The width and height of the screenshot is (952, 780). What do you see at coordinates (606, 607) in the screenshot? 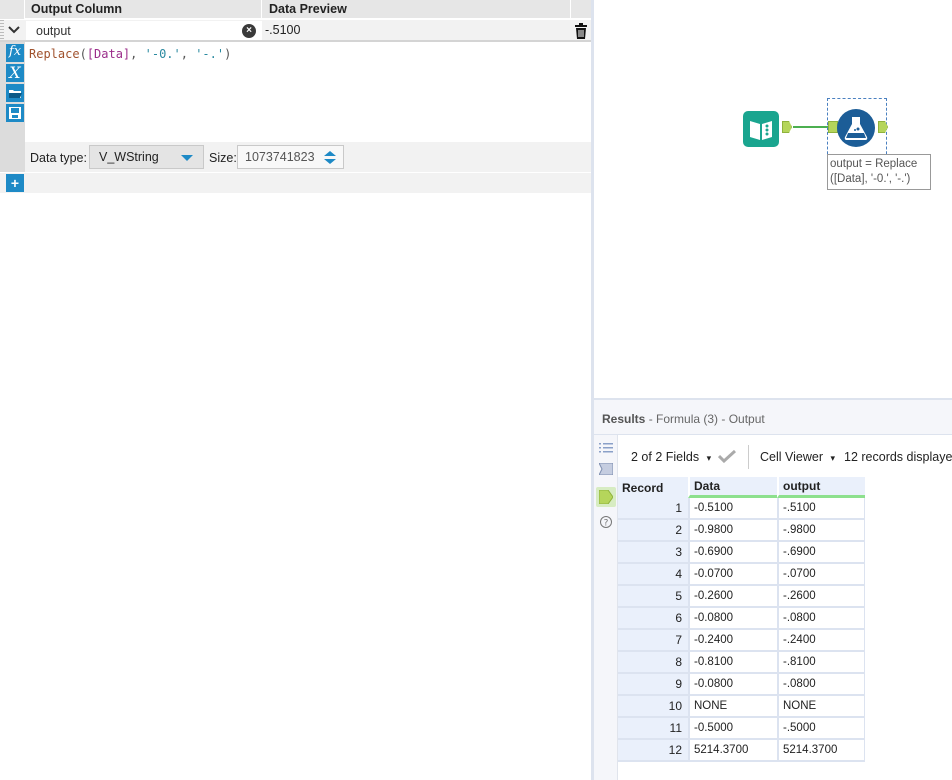
I see `results-side-toolbar: ?` at bounding box center [606, 607].